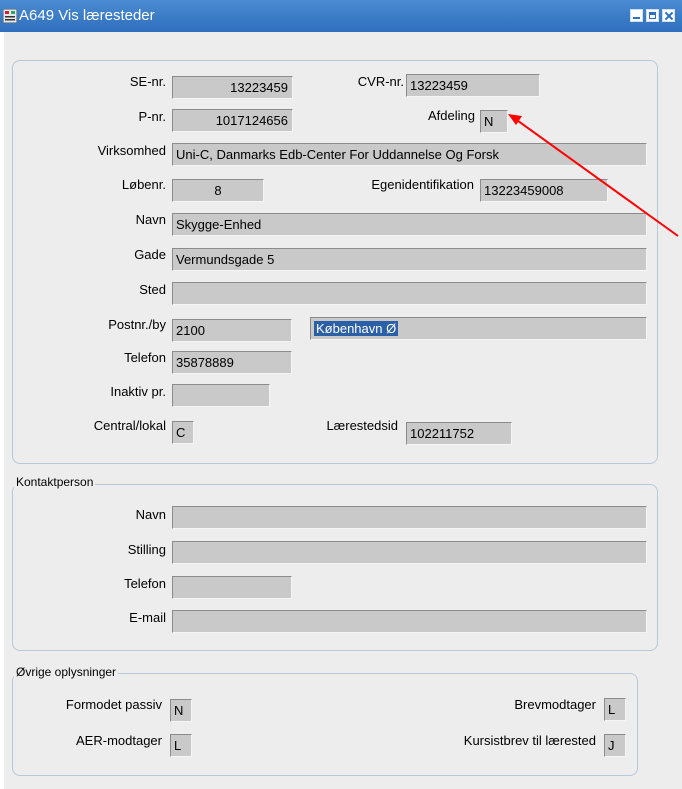 Image resolution: width=682 pixels, height=789 pixels. What do you see at coordinates (356, 328) in the screenshot?
I see `by-selected-text: København Ø` at bounding box center [356, 328].